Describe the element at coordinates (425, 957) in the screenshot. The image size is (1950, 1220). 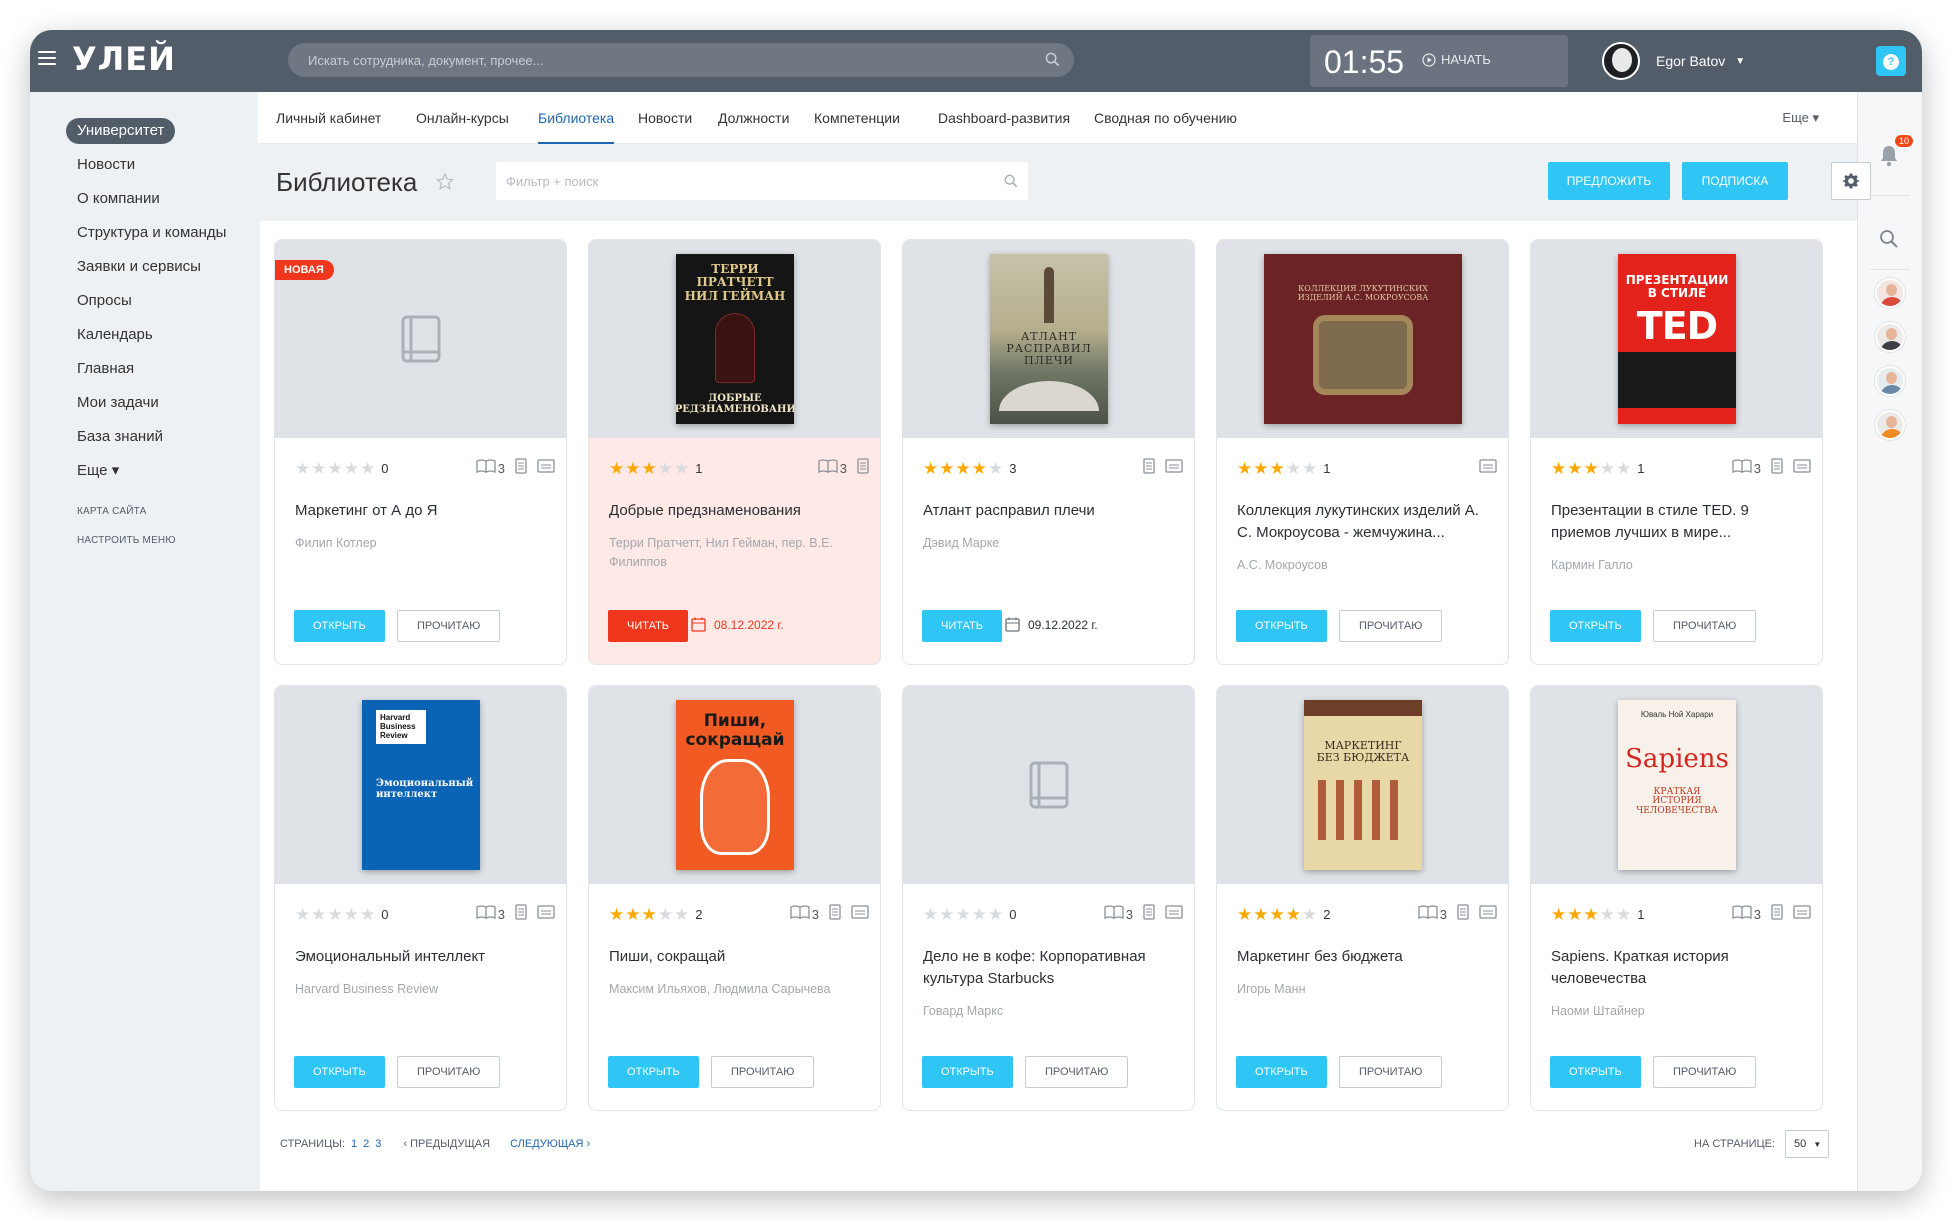
I see `book-title: Эмоциональный интеллект` at that location.